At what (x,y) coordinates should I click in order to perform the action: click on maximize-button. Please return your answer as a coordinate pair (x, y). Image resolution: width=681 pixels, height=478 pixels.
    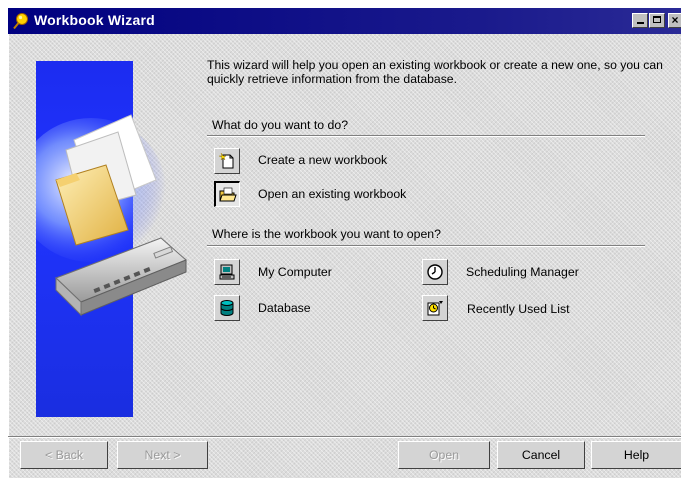
    Looking at the image, I should click on (657, 20).